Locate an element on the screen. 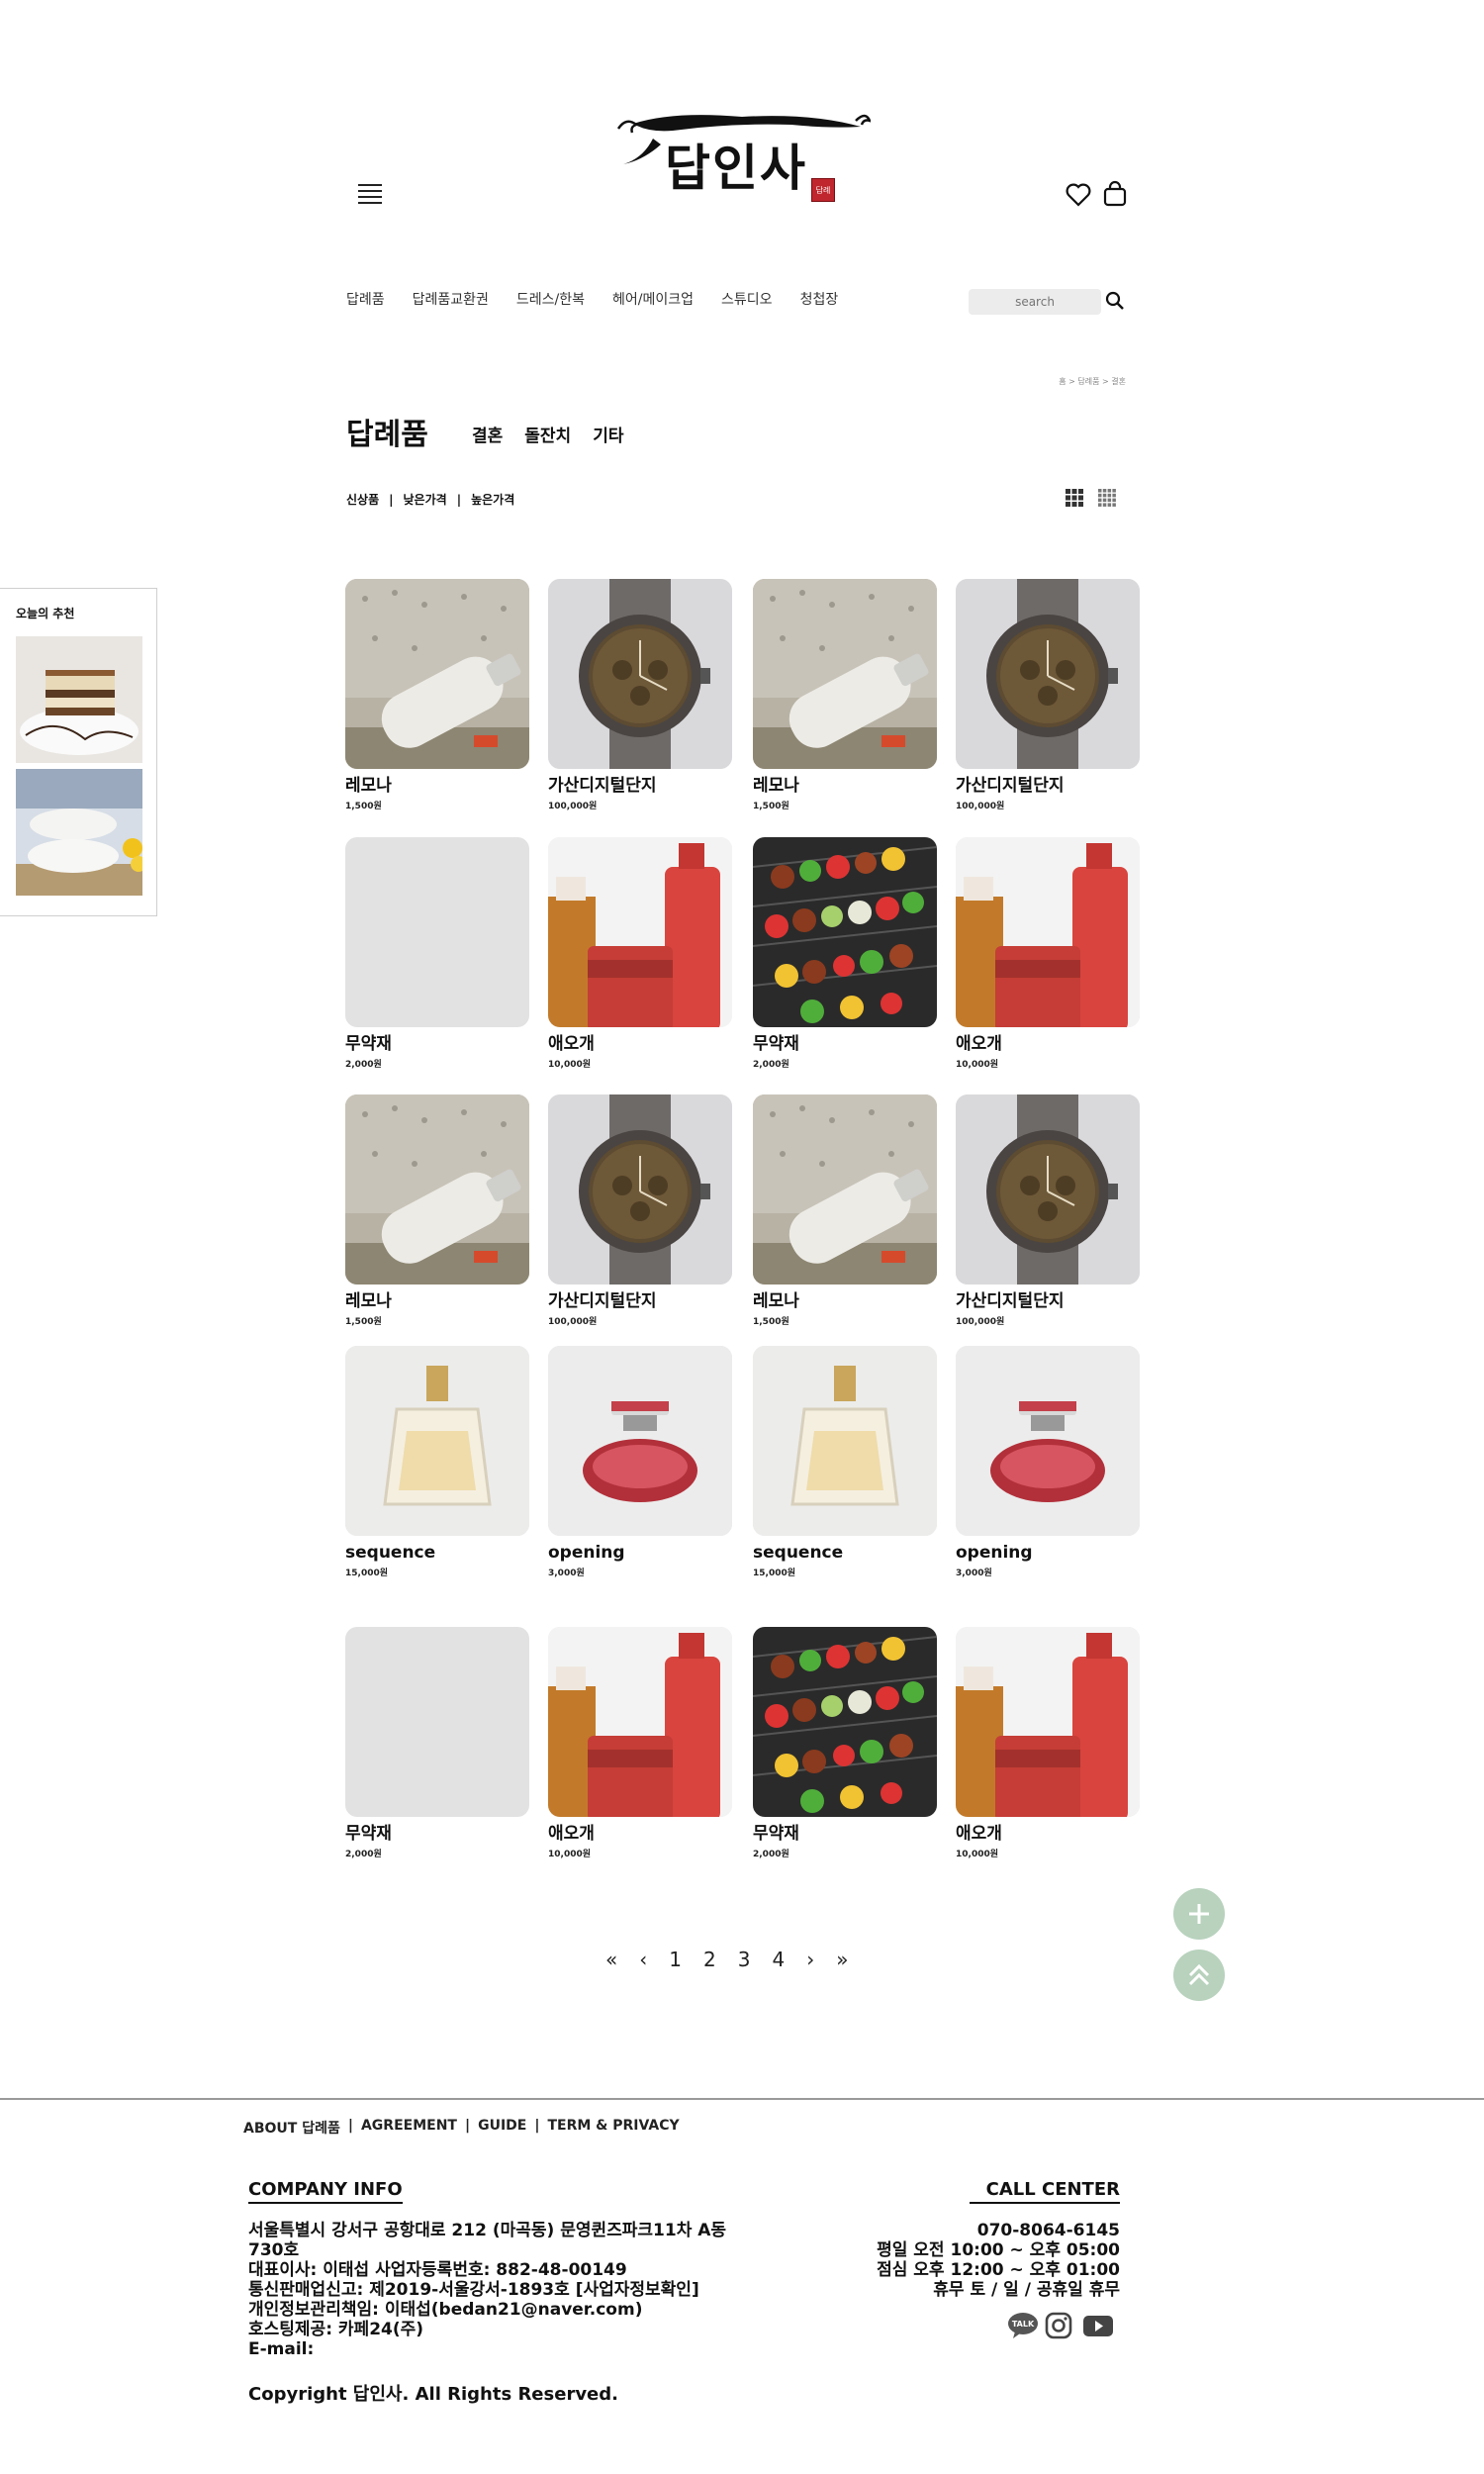  footer-link-guide: GUIDE is located at coordinates (502, 2128).